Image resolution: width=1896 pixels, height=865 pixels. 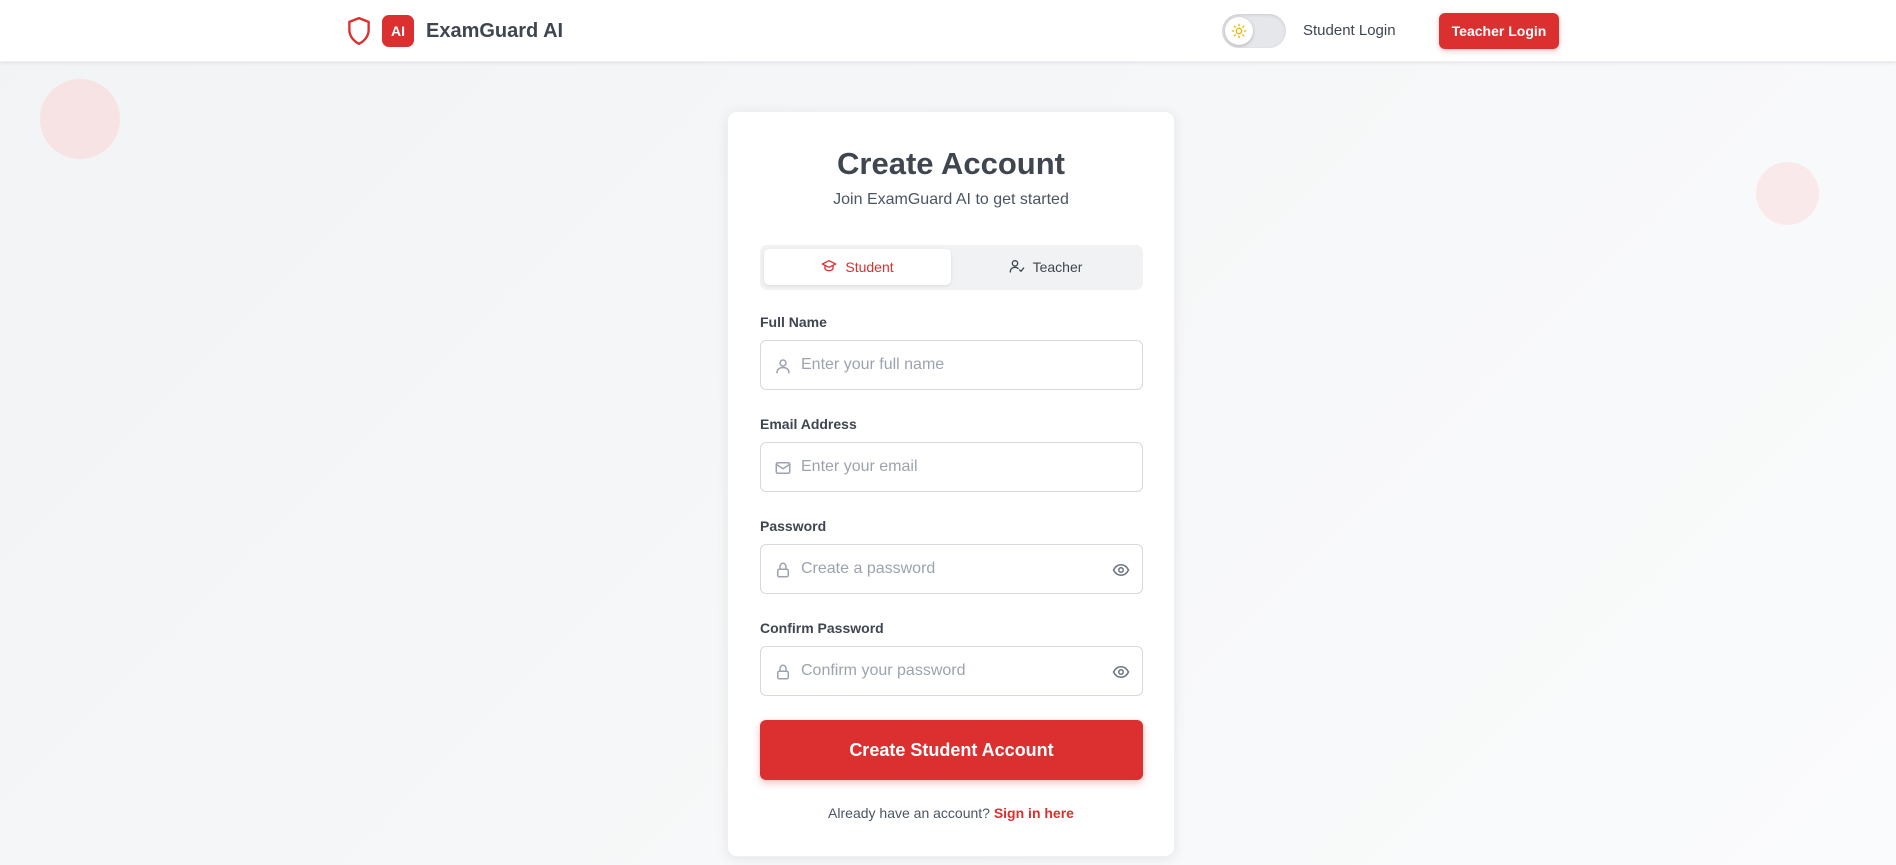 What do you see at coordinates (822, 628) in the screenshot?
I see `confirm-password-label: Confirm Password` at bounding box center [822, 628].